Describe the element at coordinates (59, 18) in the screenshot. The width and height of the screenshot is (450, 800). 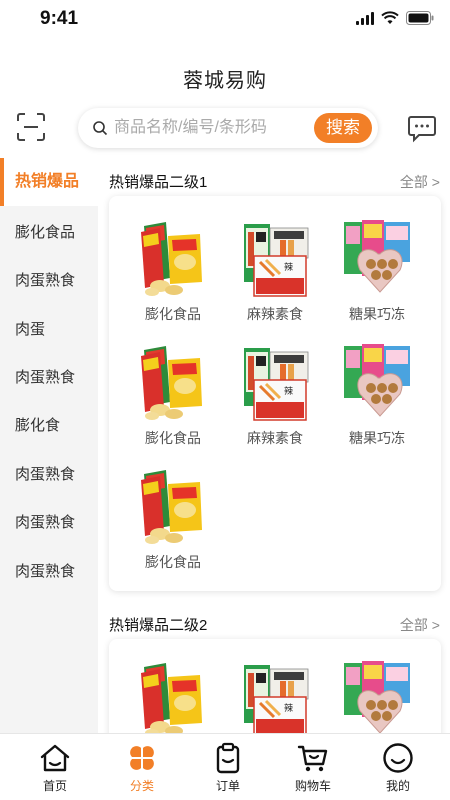
I see `status-time: 9:41` at that location.